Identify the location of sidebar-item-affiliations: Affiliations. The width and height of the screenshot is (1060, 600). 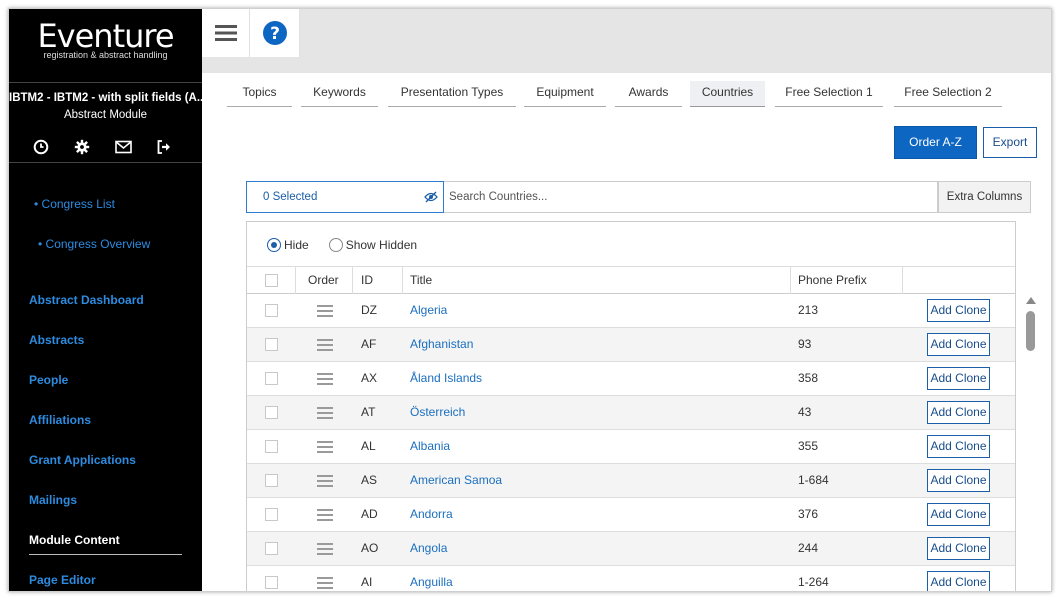
(60, 420).